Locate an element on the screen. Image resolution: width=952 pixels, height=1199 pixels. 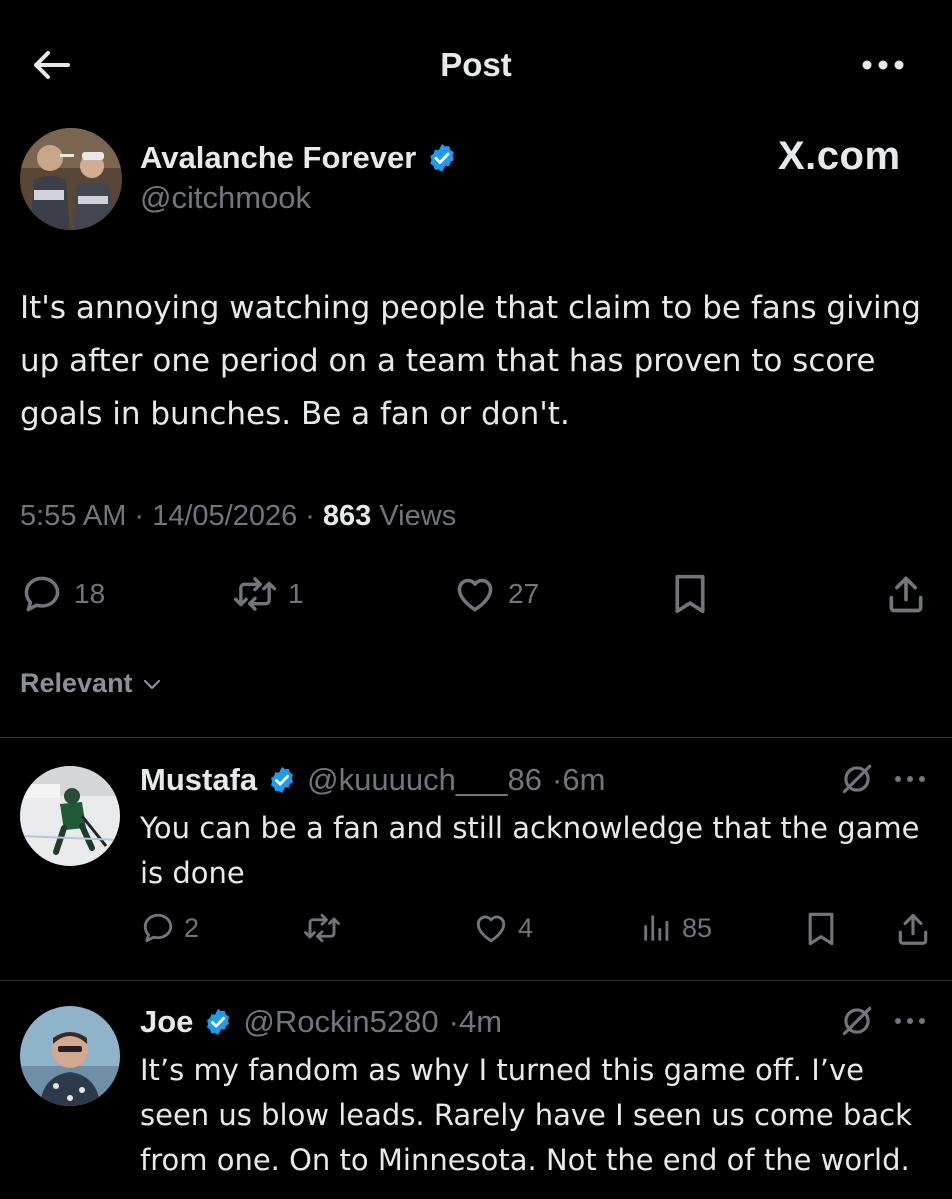
like-button: 4 is located at coordinates (502, 928).